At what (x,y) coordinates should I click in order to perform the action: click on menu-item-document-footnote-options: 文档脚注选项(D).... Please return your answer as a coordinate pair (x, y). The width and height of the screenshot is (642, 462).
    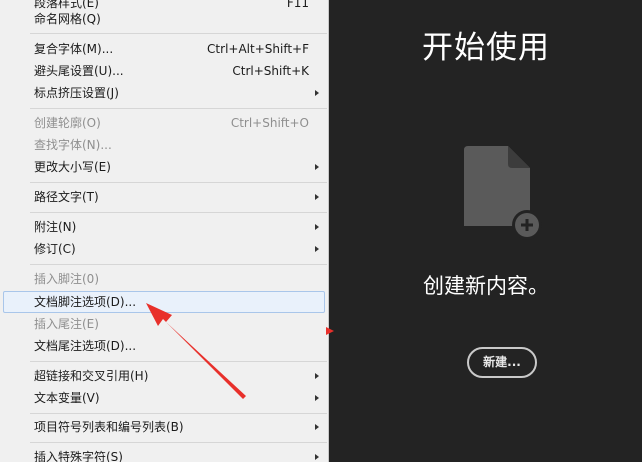
    Looking at the image, I should click on (164, 302).